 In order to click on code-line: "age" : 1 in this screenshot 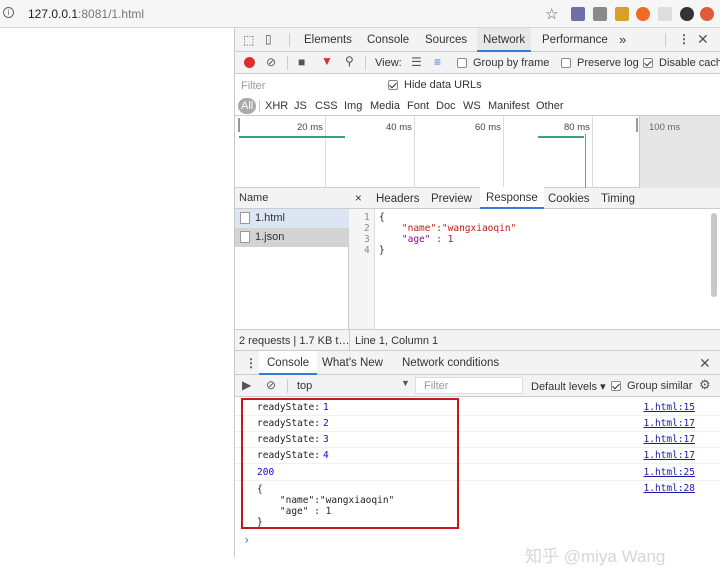, I will do `click(416, 239)`.